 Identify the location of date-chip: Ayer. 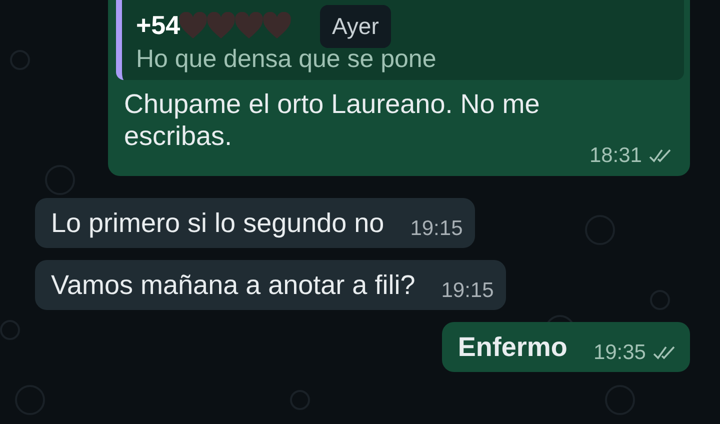
(355, 26).